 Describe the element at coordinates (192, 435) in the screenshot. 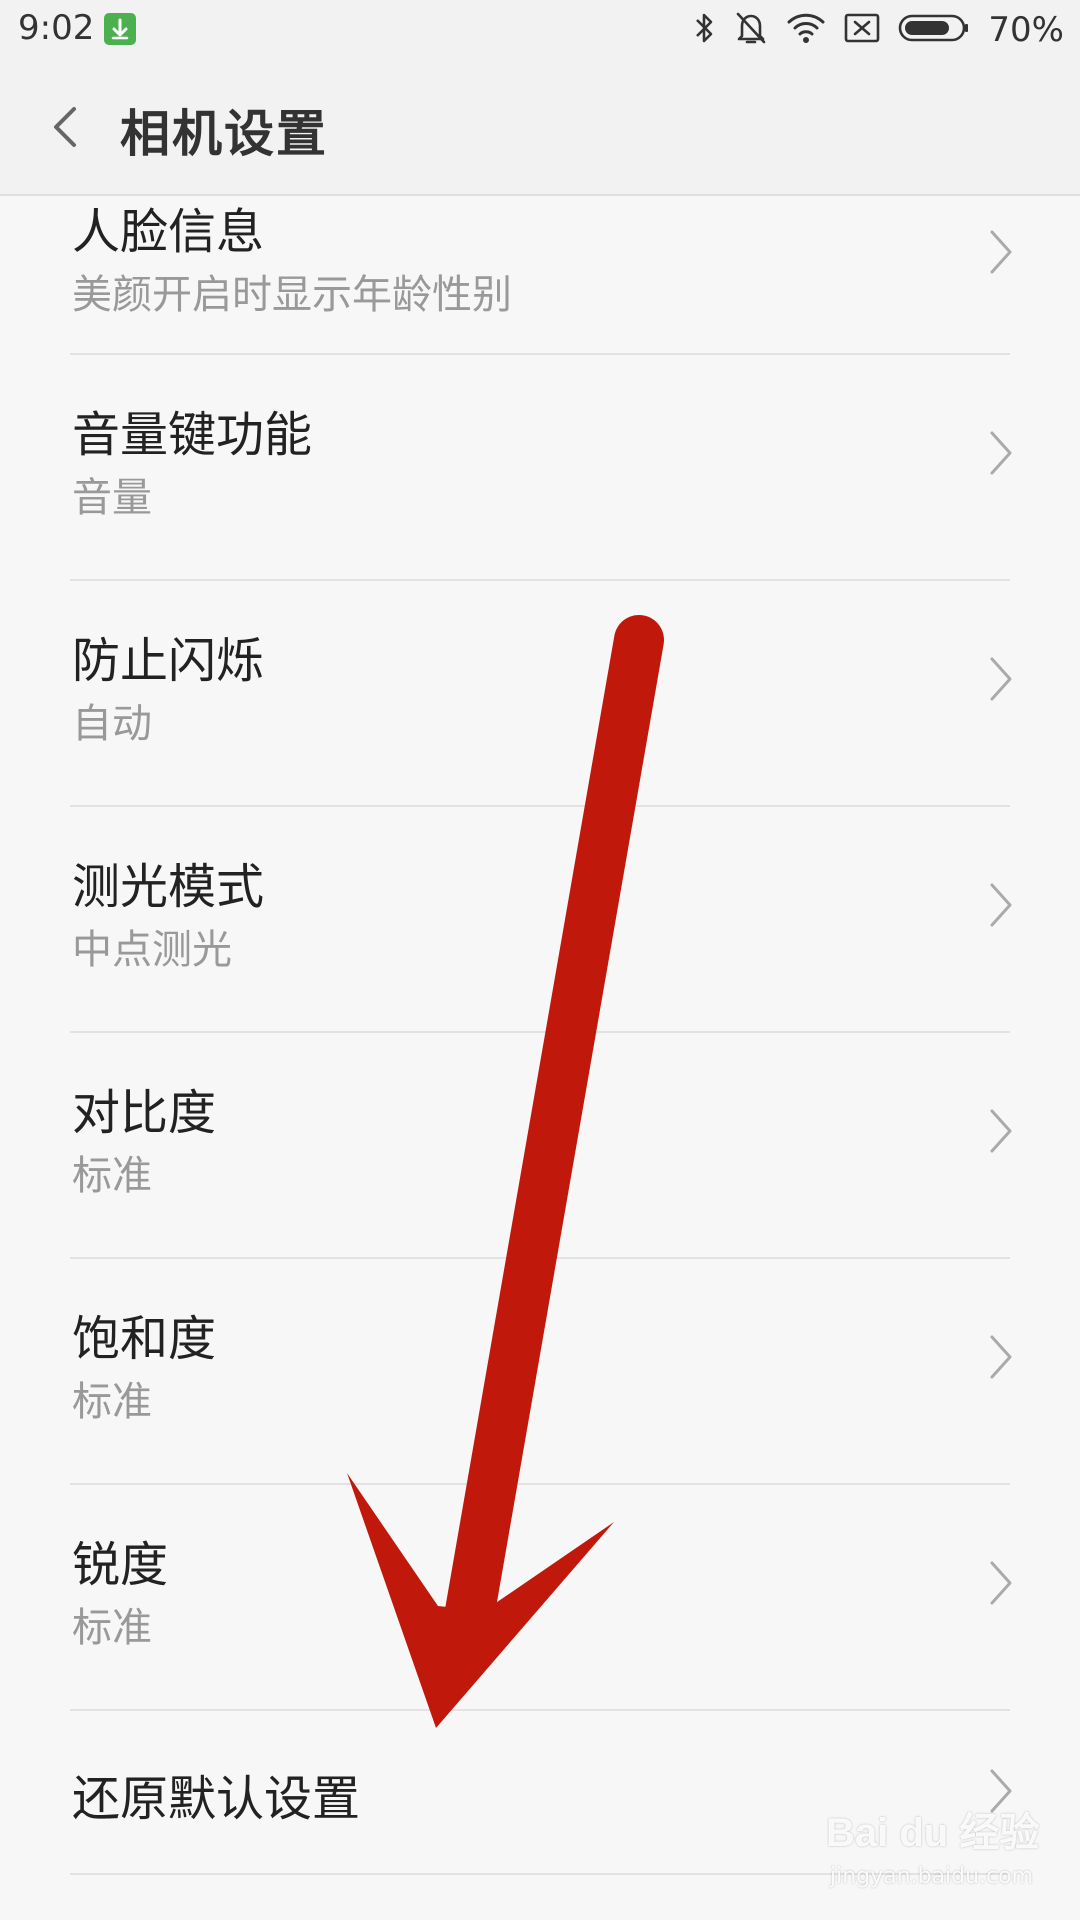

I see `setting-title: 音量键功能` at that location.